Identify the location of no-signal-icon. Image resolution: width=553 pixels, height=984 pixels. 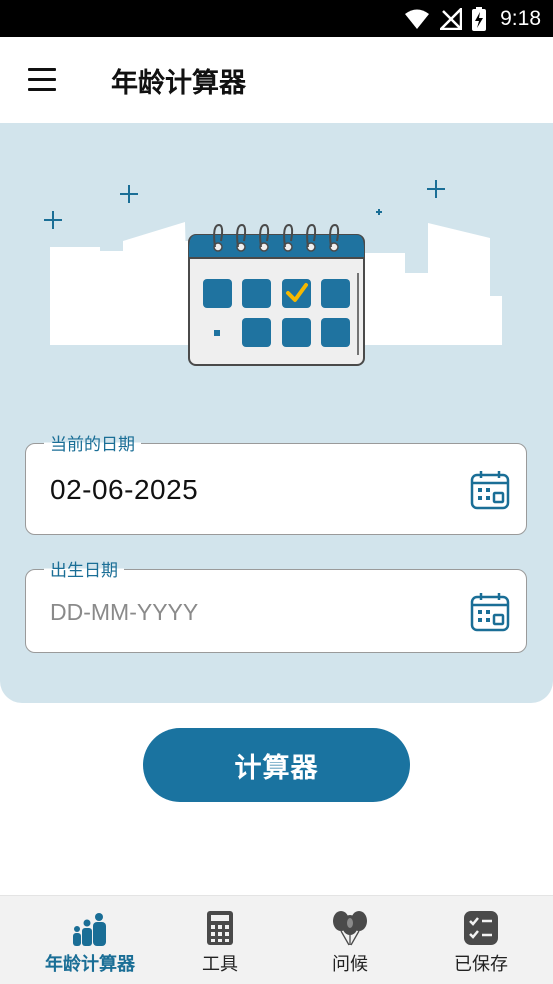
(451, 18).